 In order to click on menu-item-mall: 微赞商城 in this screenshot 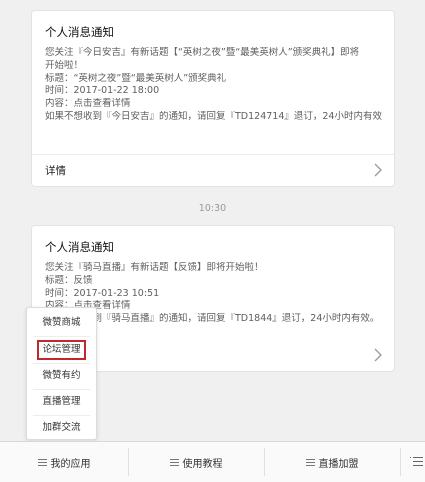, I will do `click(61, 323)`.